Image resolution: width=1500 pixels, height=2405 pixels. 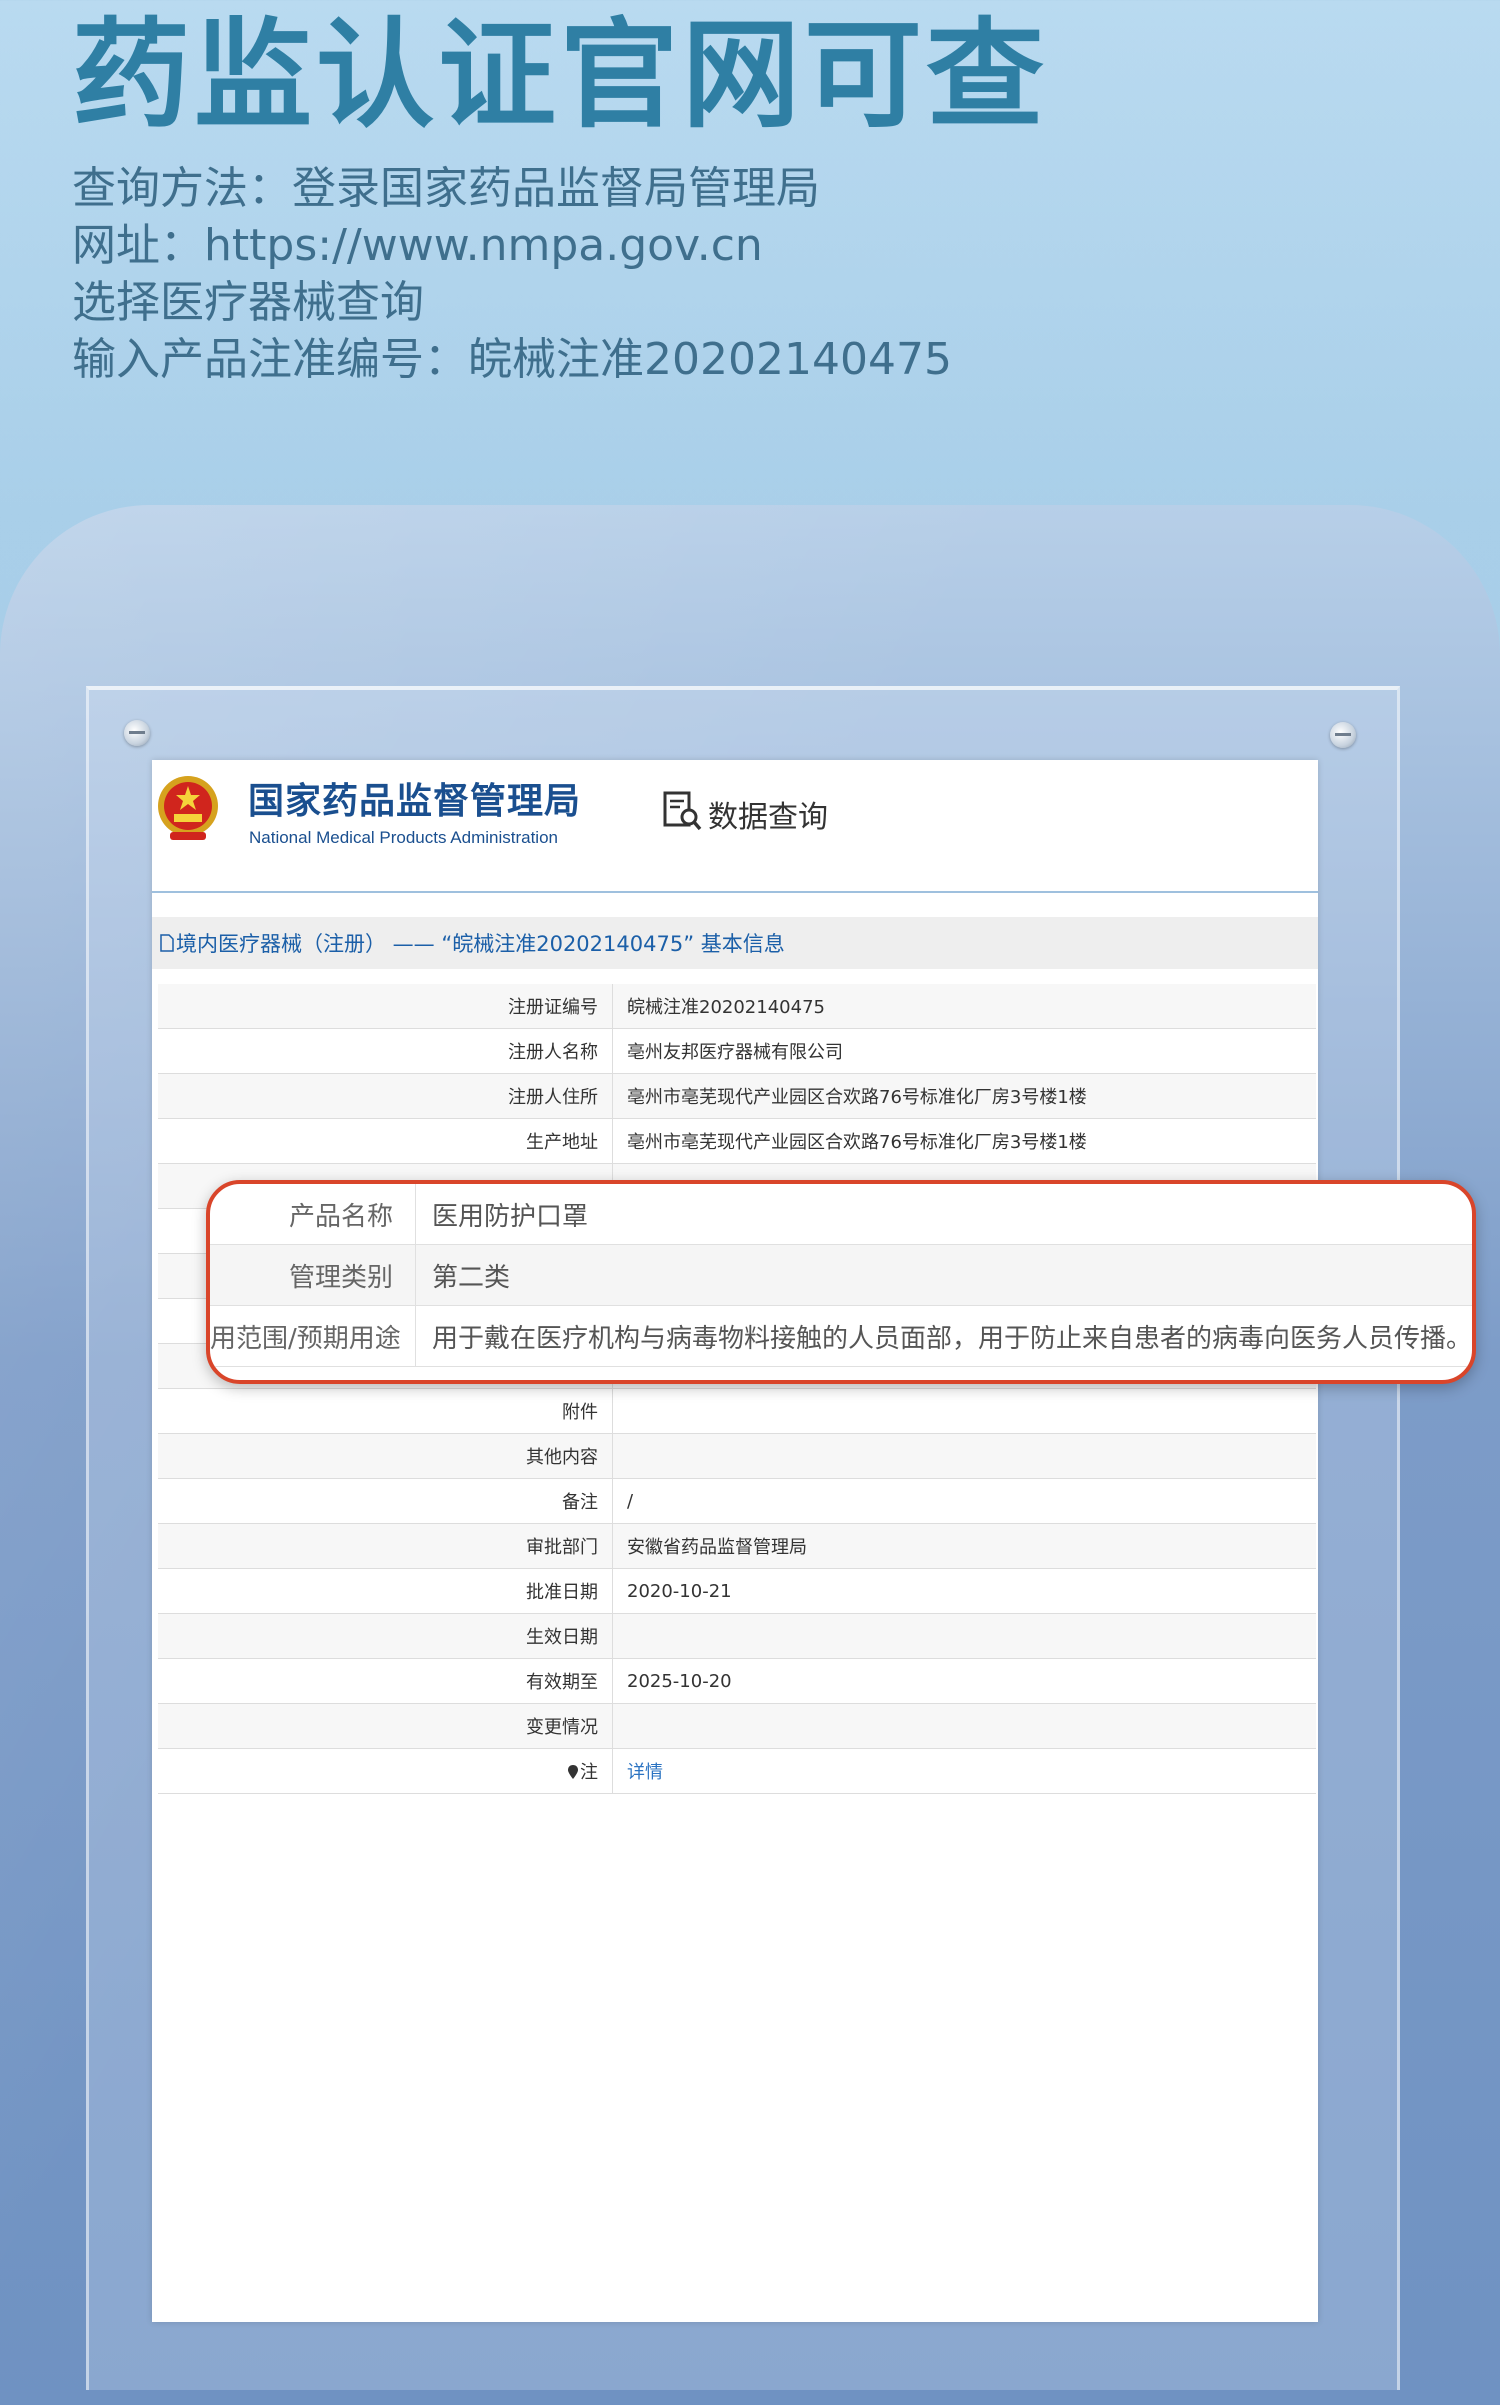 I want to click on row-key: 附件, so click(x=385, y=1411).